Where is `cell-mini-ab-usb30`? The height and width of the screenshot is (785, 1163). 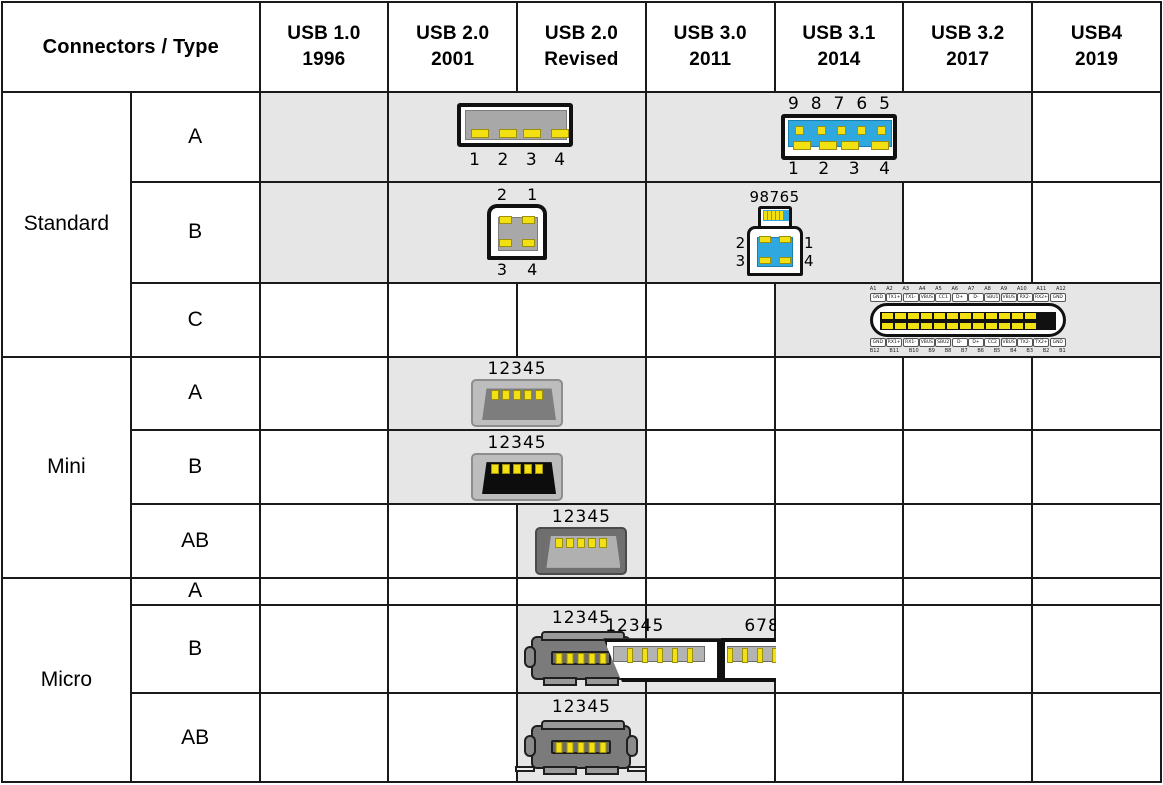
cell-mini-ab-usb30 is located at coordinates (710, 541).